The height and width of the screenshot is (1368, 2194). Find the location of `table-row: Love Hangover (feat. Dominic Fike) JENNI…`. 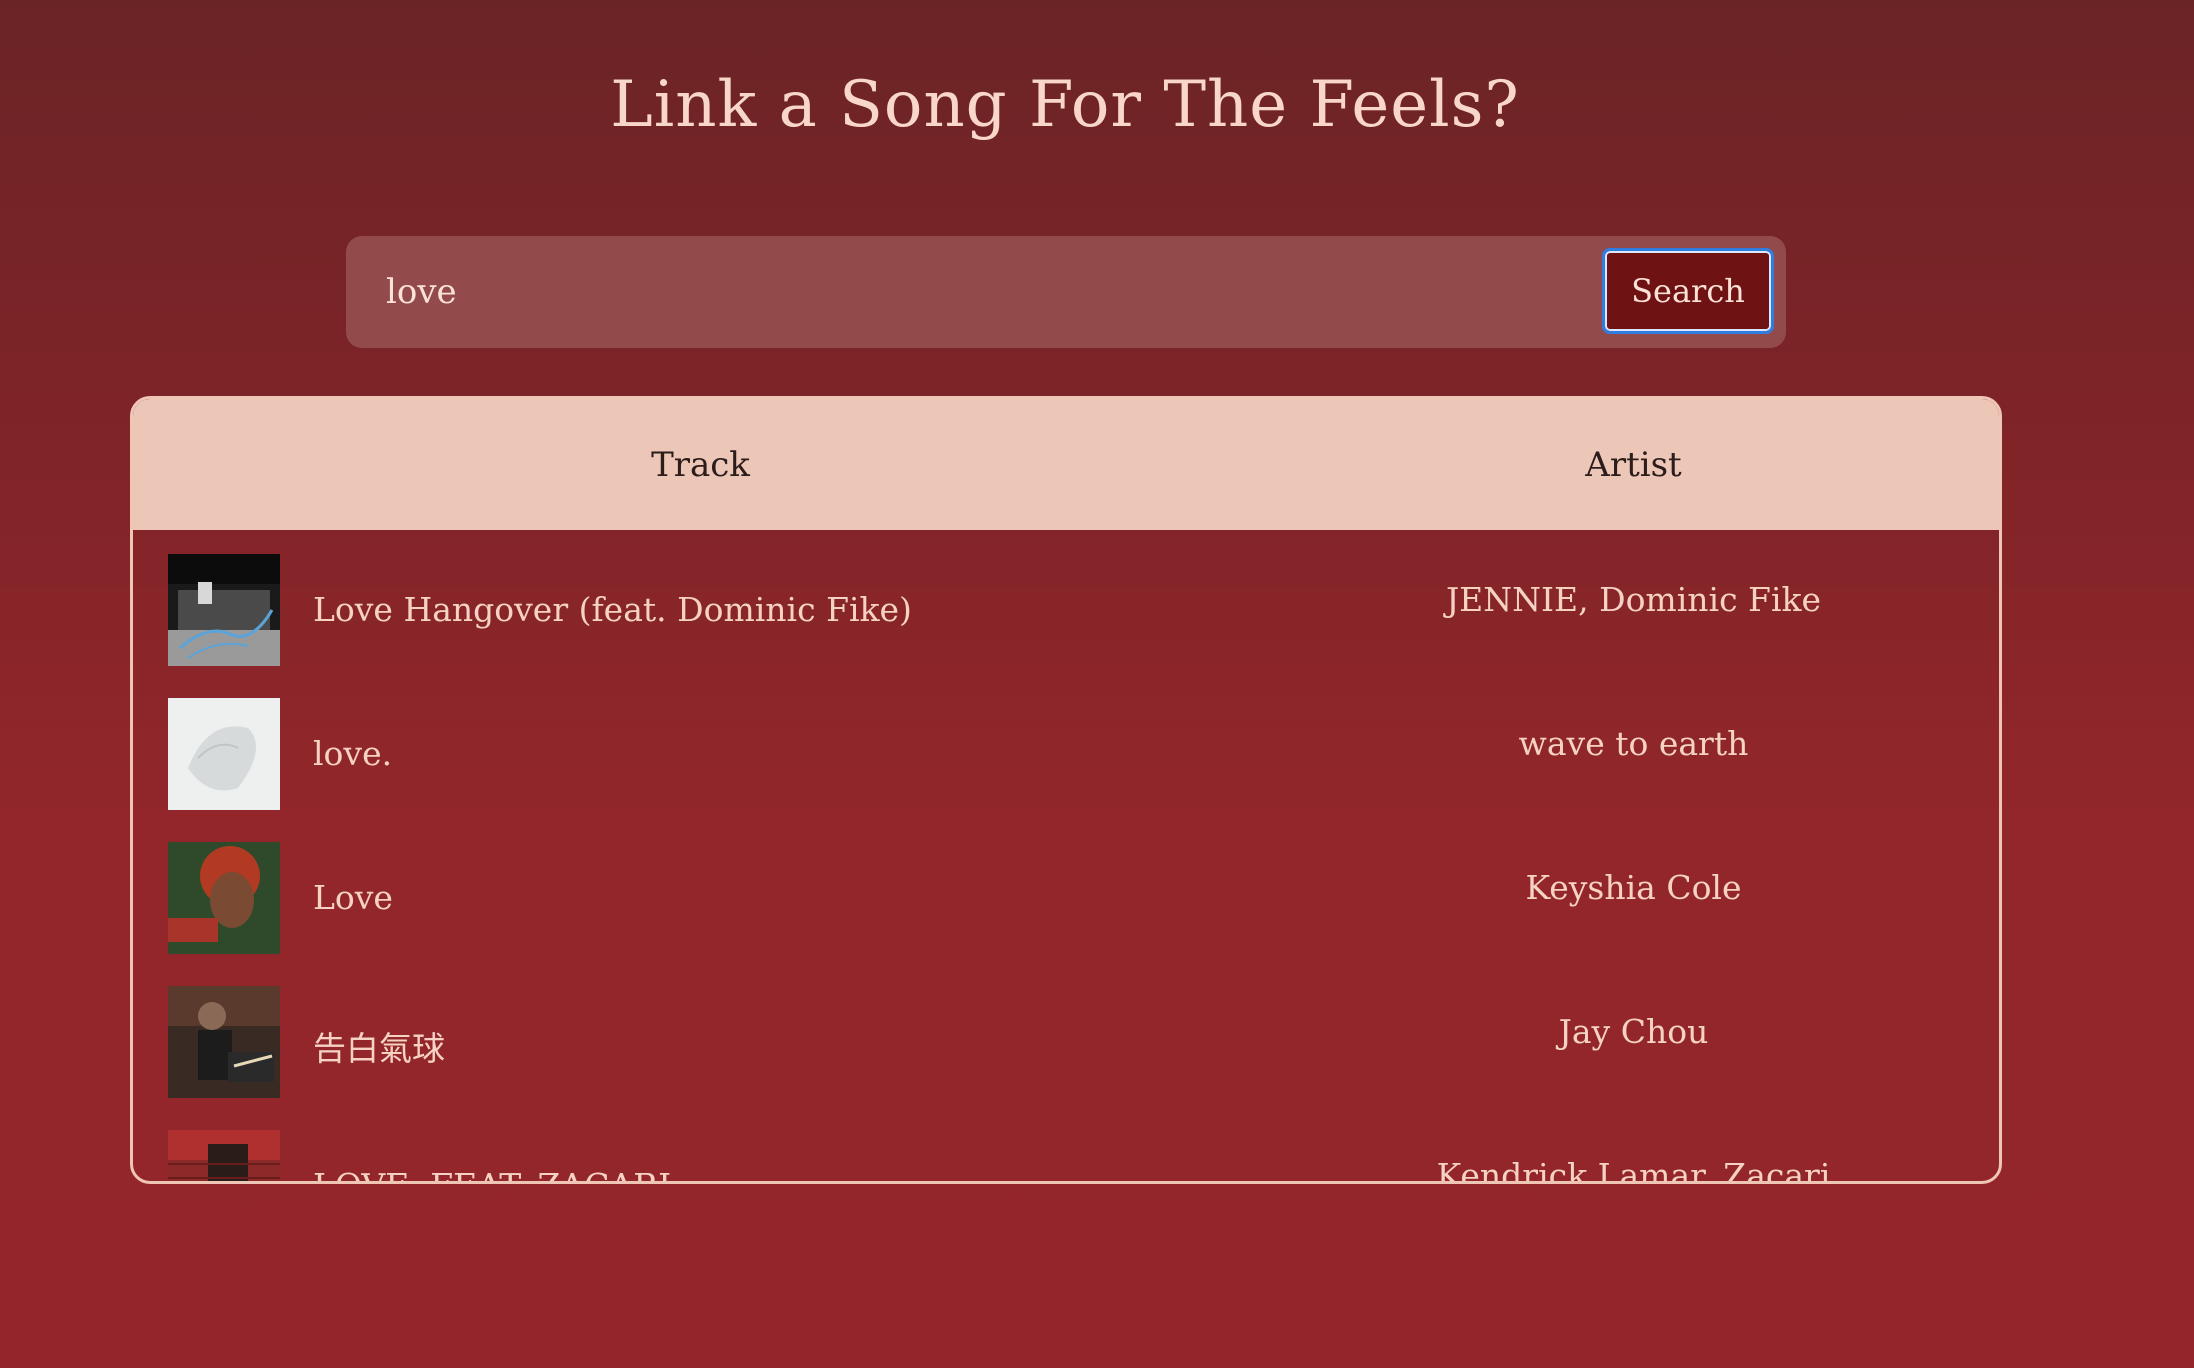

table-row: Love Hangover (feat. Dominic Fike) JENNI… is located at coordinates (1066, 611).